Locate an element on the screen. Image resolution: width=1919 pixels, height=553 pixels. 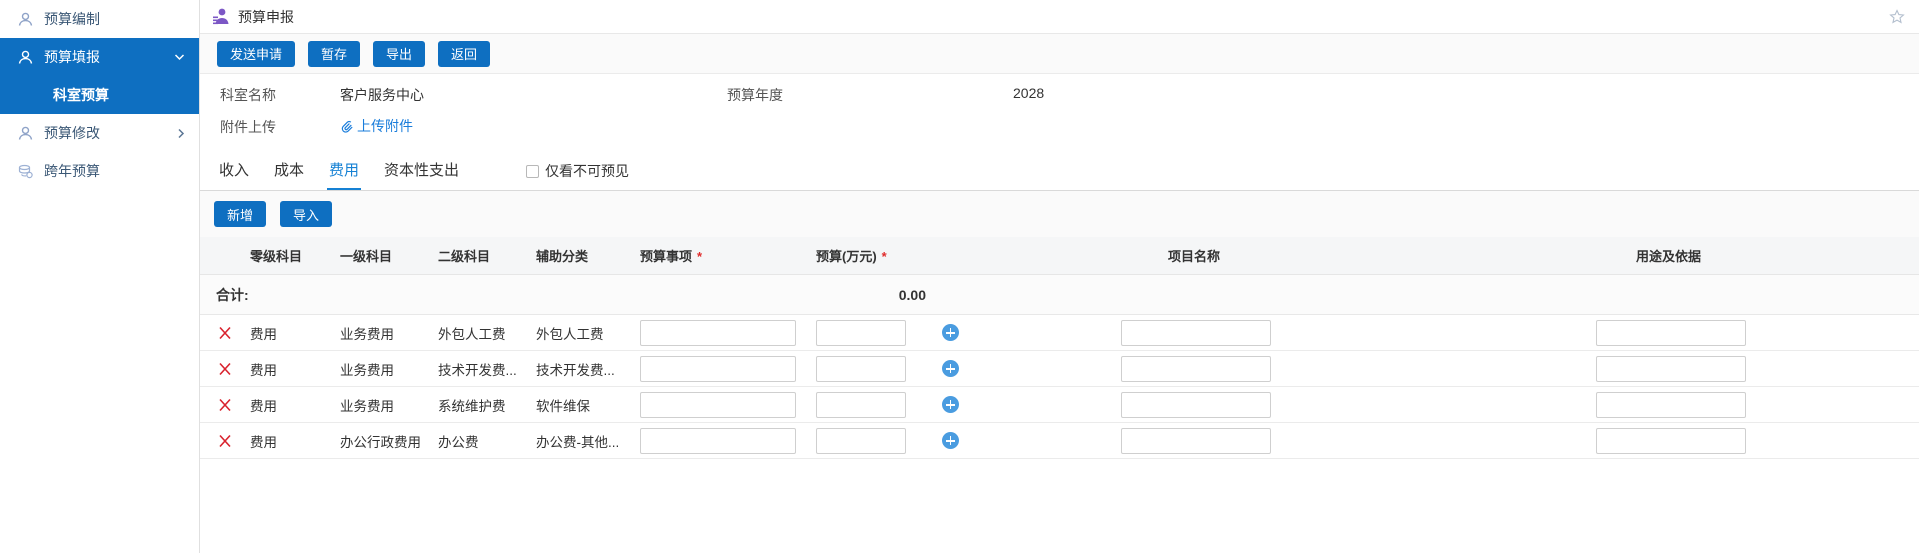
sidebar-item-budget-compile: 预算编制 is located at coordinates (99, 19).